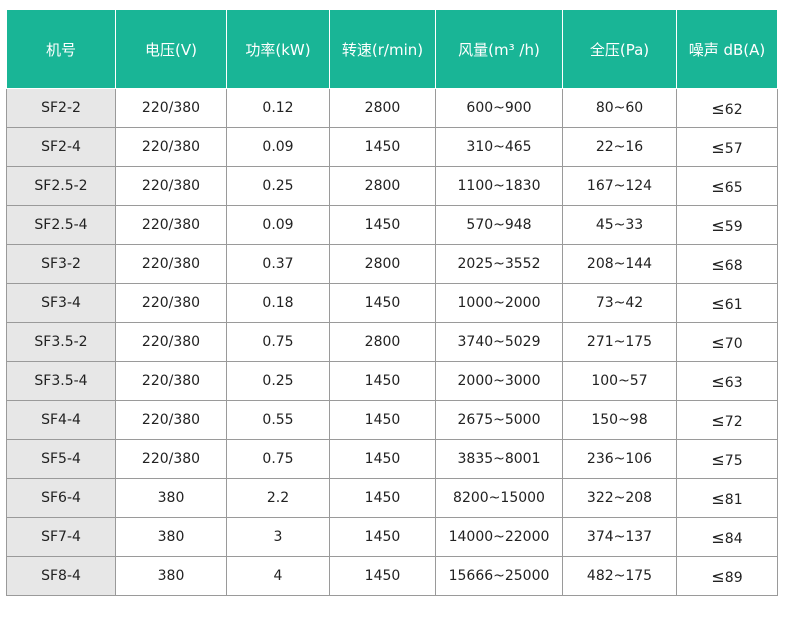 The width and height of the screenshot is (790, 629). Describe the element at coordinates (61, 576) in the screenshot. I see `cell-model: SF8-4` at that location.